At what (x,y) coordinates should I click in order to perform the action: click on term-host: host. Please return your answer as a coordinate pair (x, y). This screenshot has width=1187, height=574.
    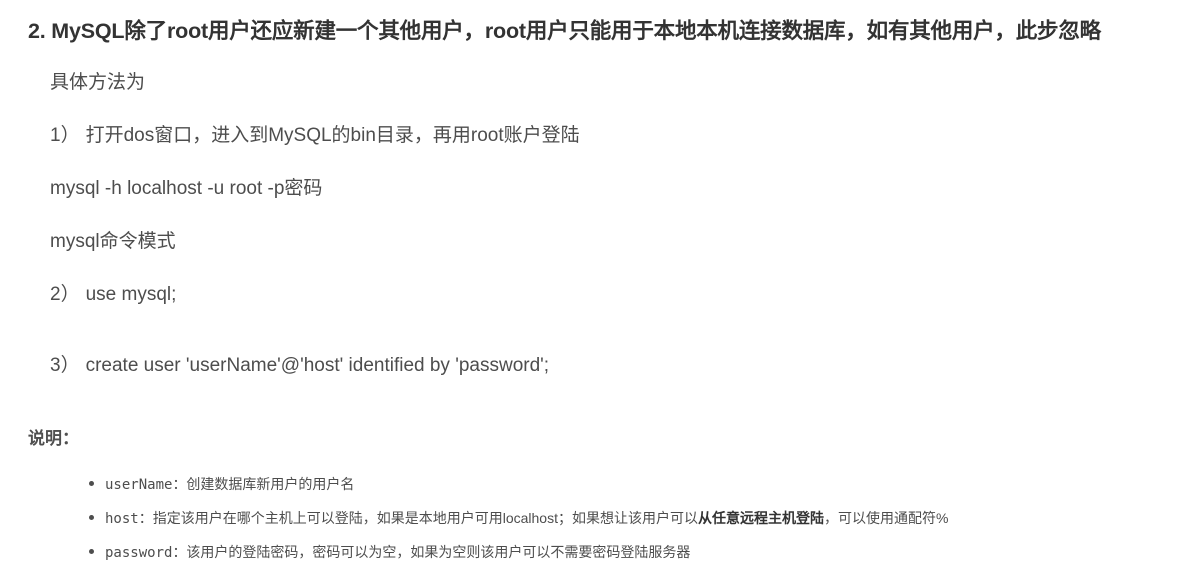
    Looking at the image, I should click on (122, 519).